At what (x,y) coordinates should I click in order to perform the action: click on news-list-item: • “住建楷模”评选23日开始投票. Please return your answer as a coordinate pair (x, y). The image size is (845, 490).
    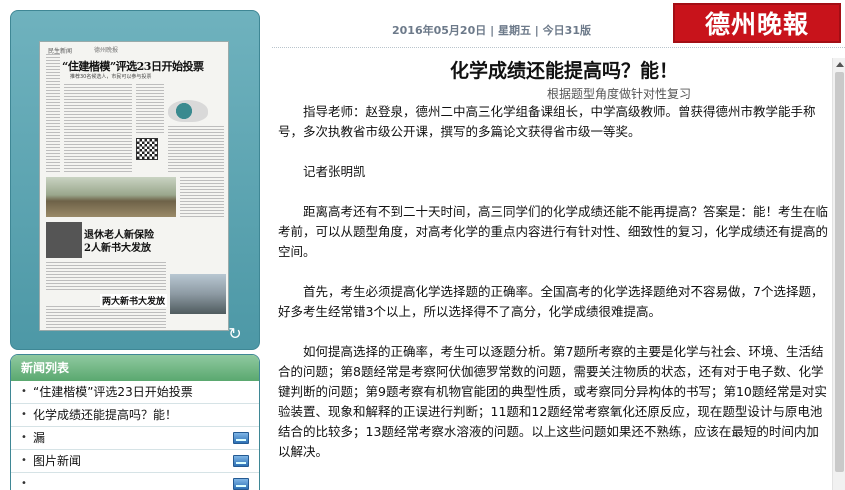
    Looking at the image, I should click on (135, 392).